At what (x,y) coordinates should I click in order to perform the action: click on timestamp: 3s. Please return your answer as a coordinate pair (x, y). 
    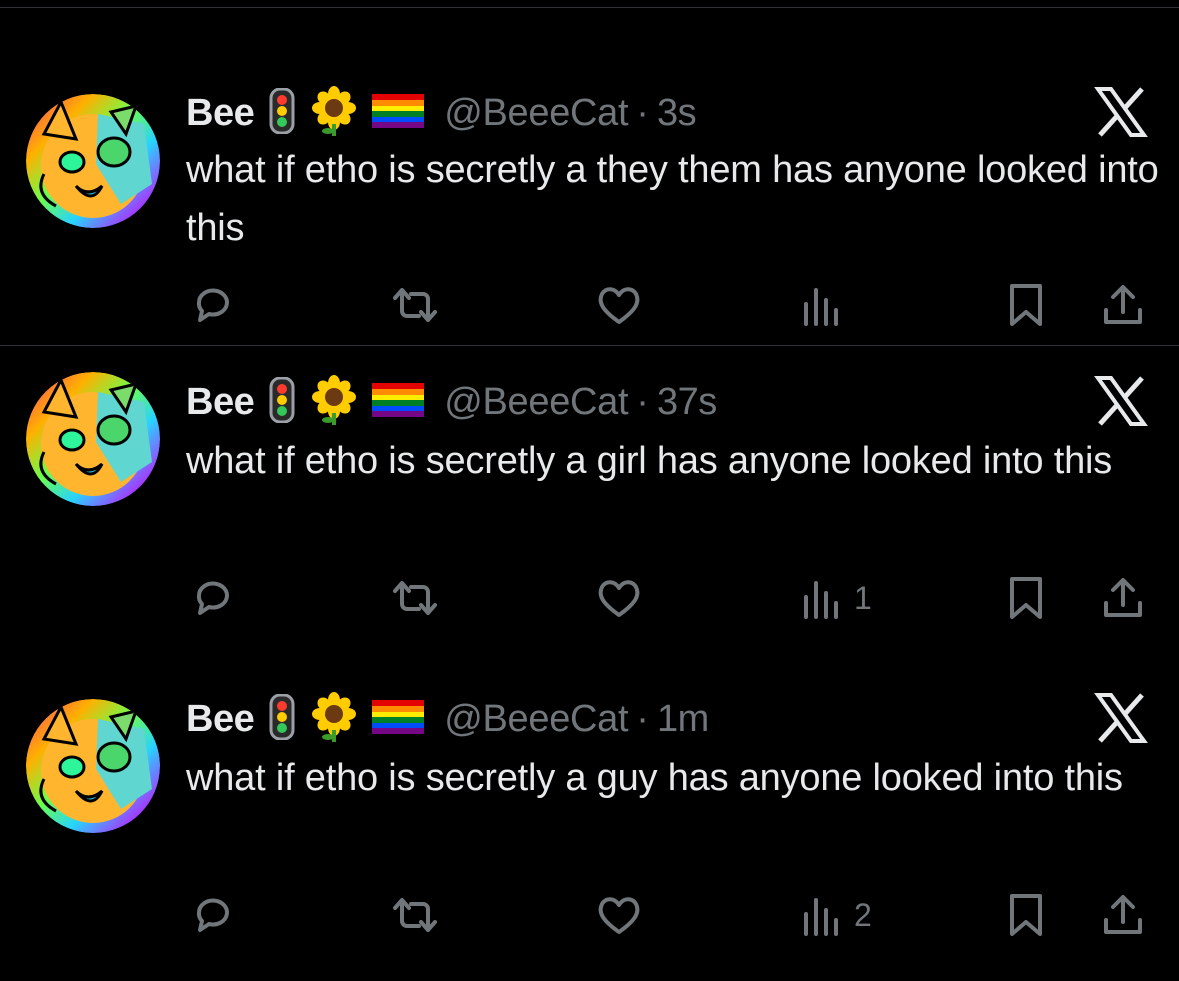
    Looking at the image, I should click on (677, 113).